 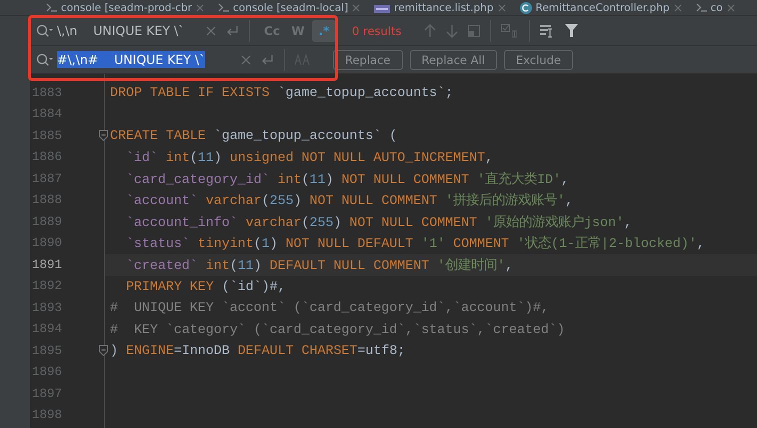 What do you see at coordinates (547, 31) in the screenshot?
I see `filter-lines-icon` at bounding box center [547, 31].